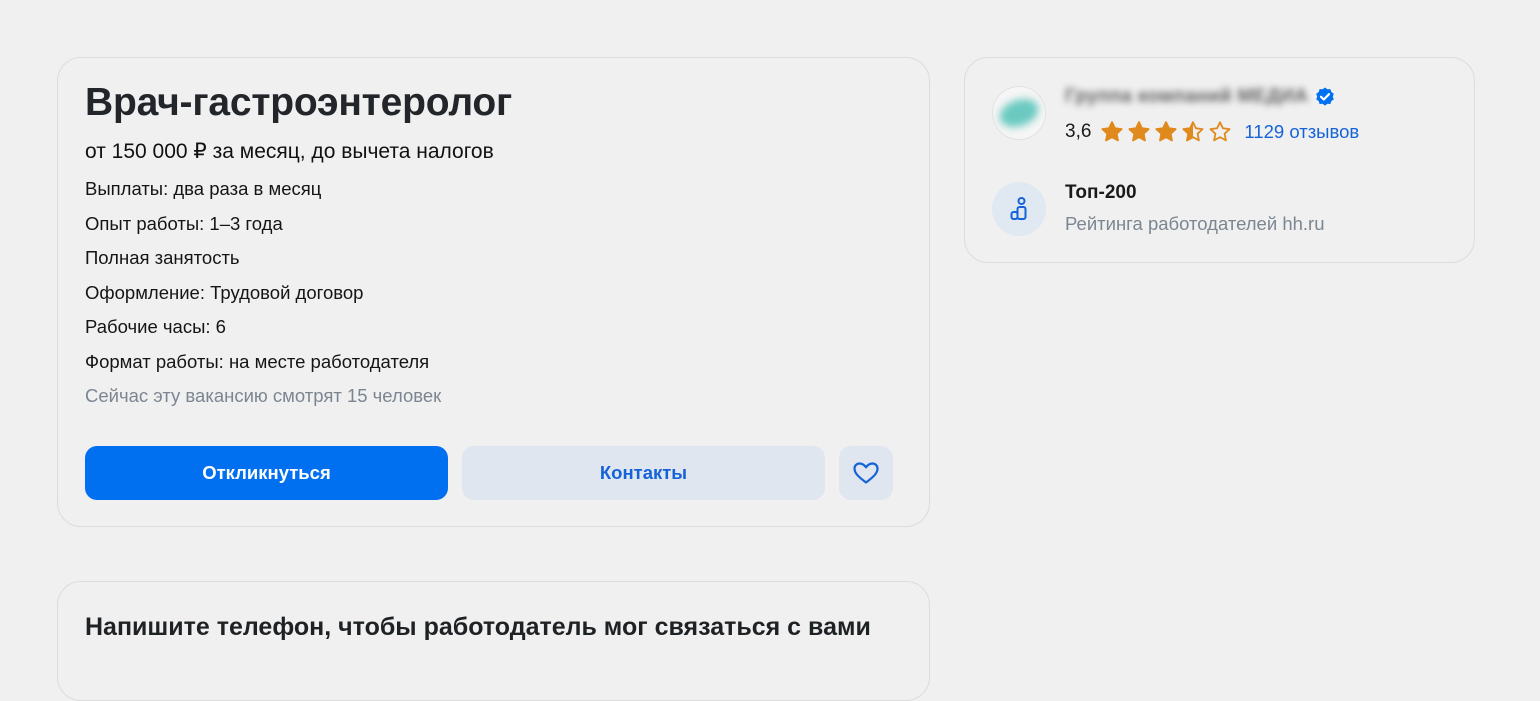  What do you see at coordinates (1101, 192) in the screenshot?
I see `badge-title: Топ-200` at bounding box center [1101, 192].